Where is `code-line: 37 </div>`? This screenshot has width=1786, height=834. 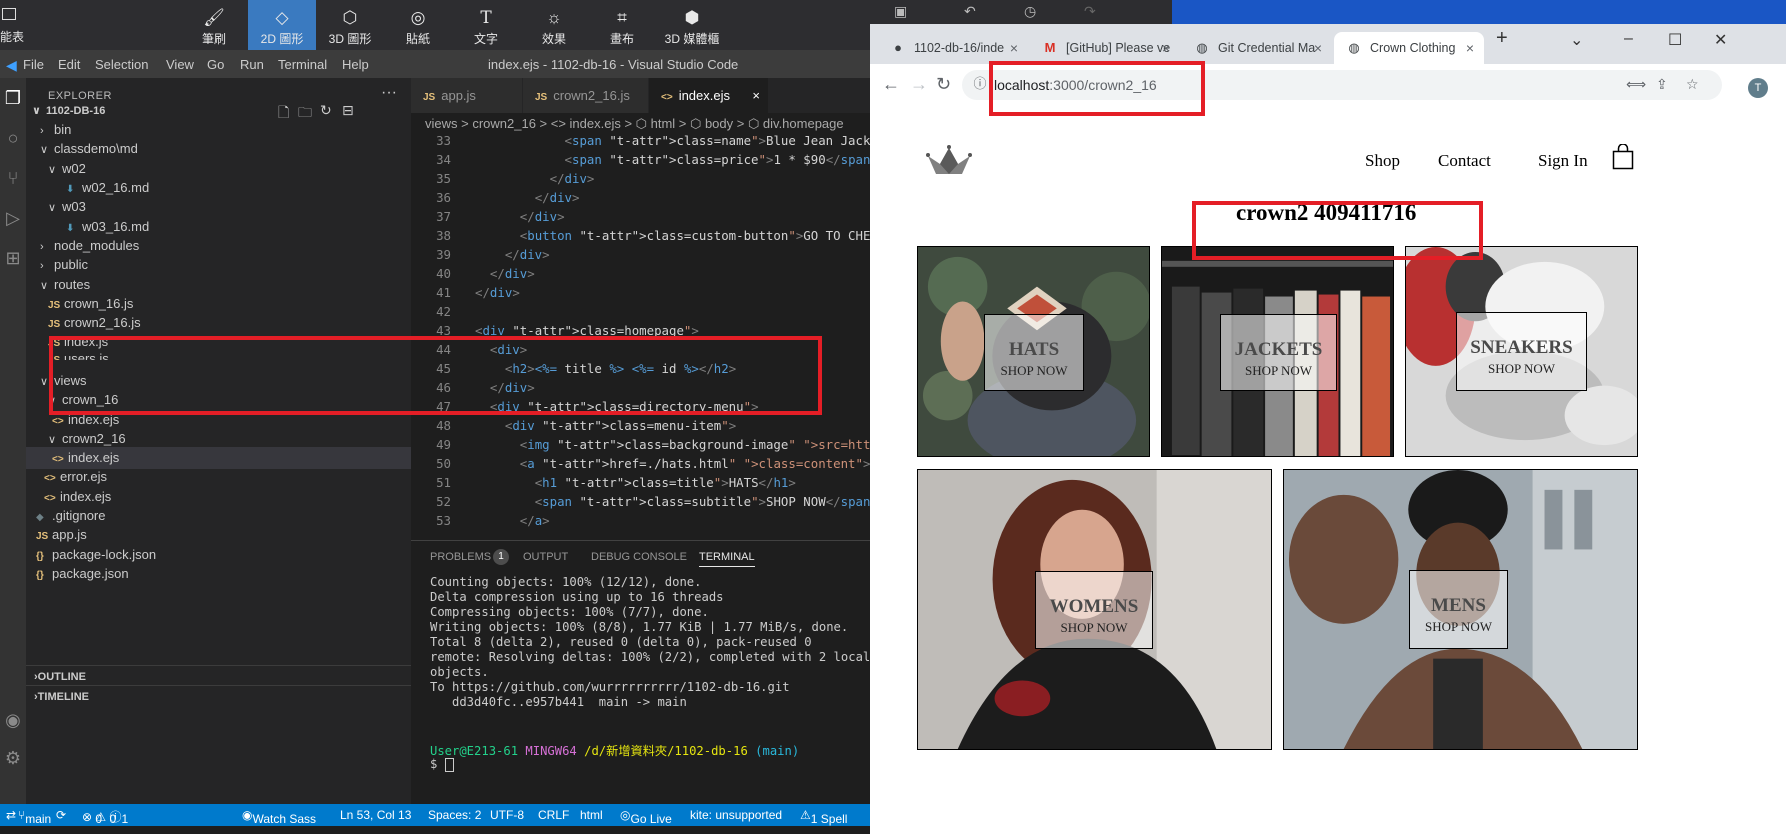
code-line: 37 </div> is located at coordinates (640, 216).